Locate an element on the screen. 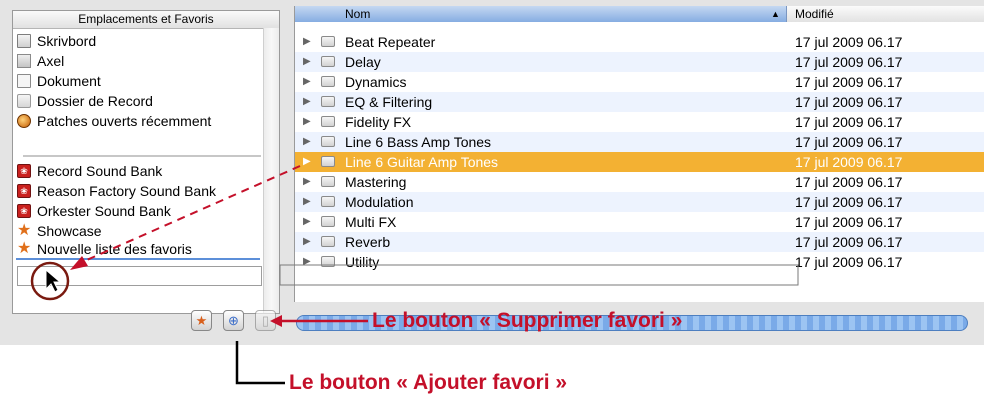 The height and width of the screenshot is (401, 984). sidebar-item-skrivbord: Skrivbord is located at coordinates (56, 41).